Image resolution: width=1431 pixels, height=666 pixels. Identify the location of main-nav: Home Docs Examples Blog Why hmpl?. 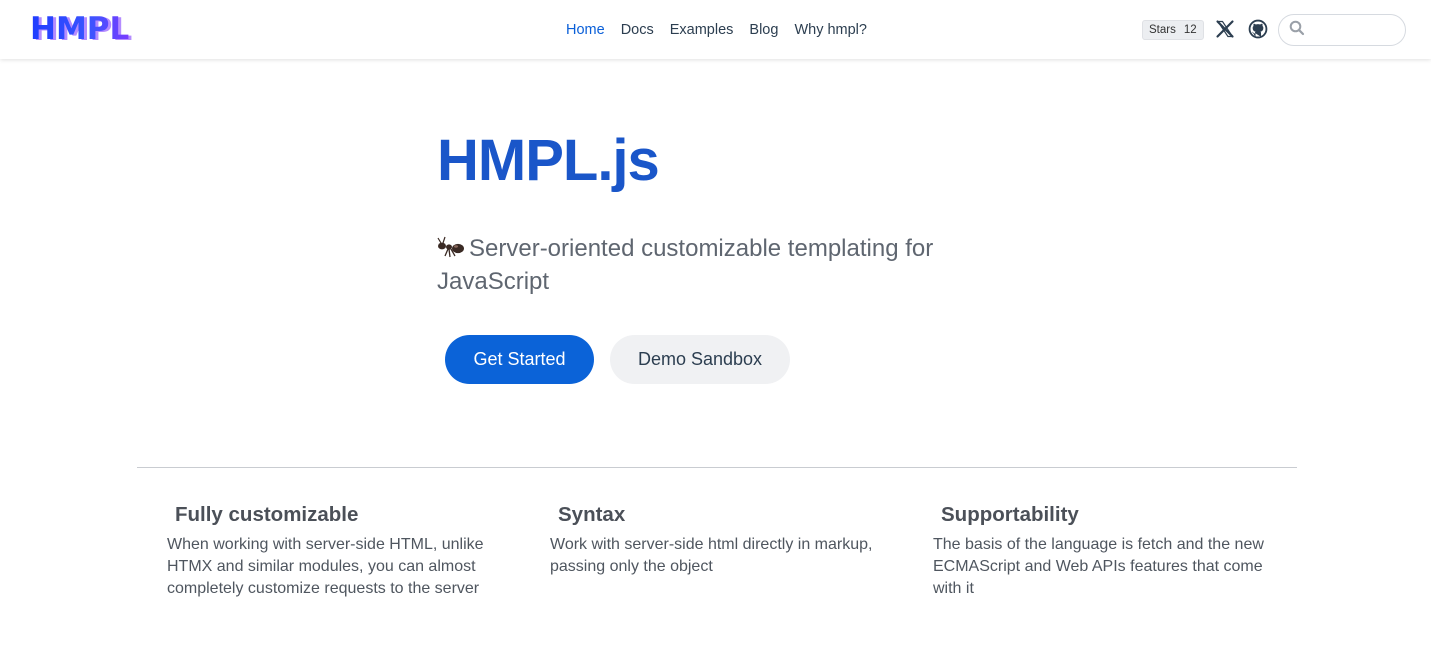
(716, 29).